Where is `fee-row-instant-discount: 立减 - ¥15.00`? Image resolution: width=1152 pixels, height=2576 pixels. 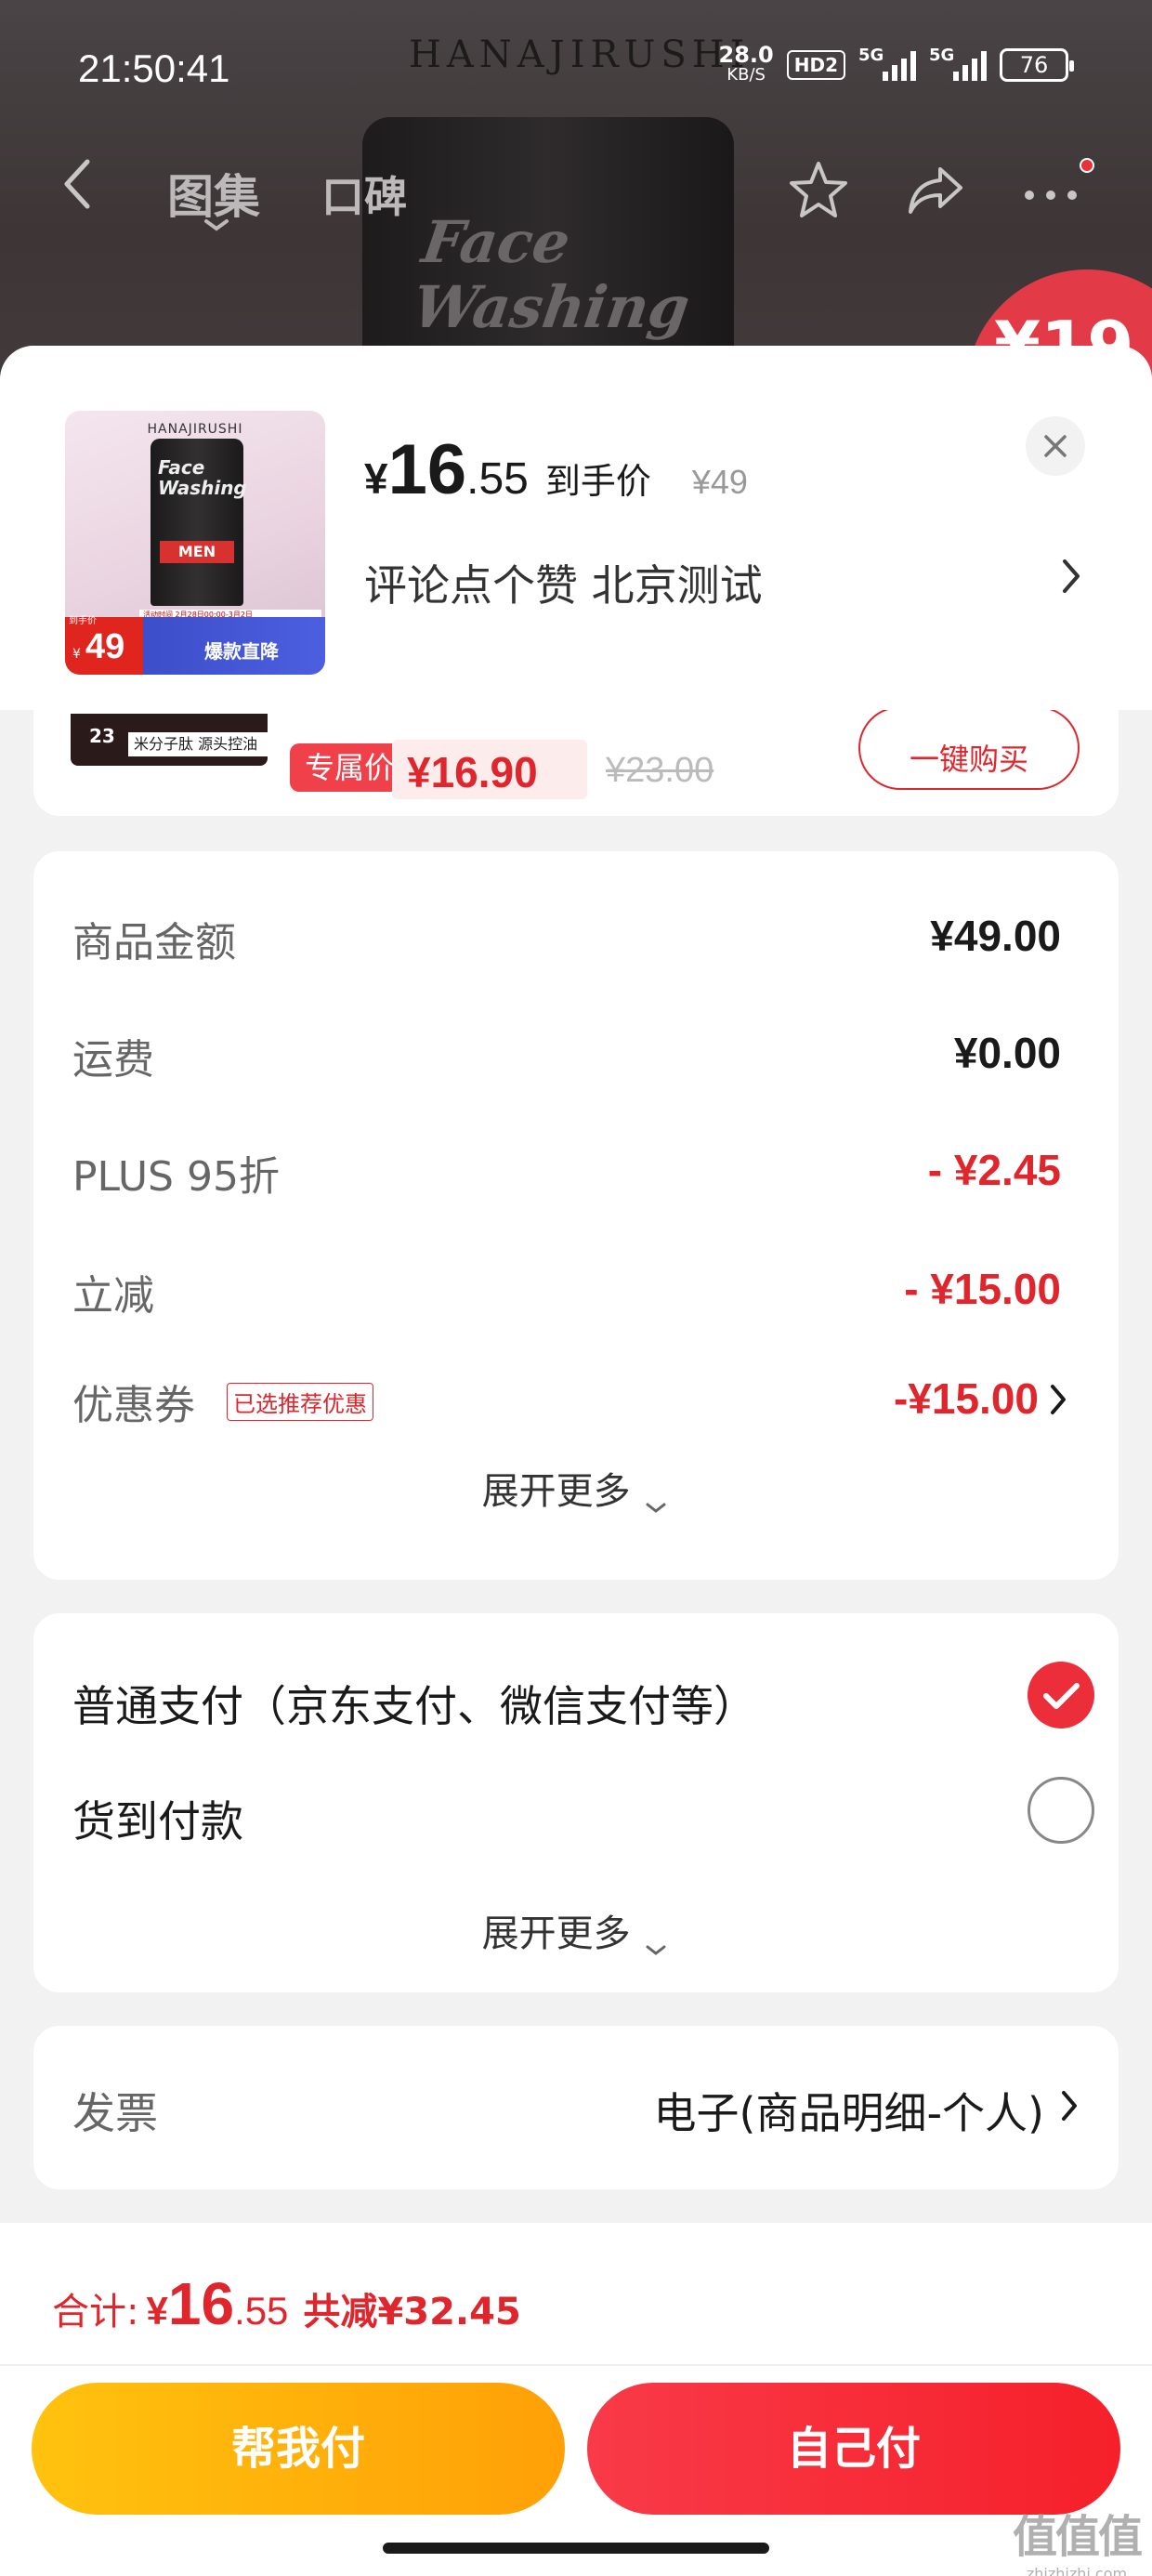
fee-row-instant-discount: 立减 - ¥15.00 is located at coordinates (566, 1292).